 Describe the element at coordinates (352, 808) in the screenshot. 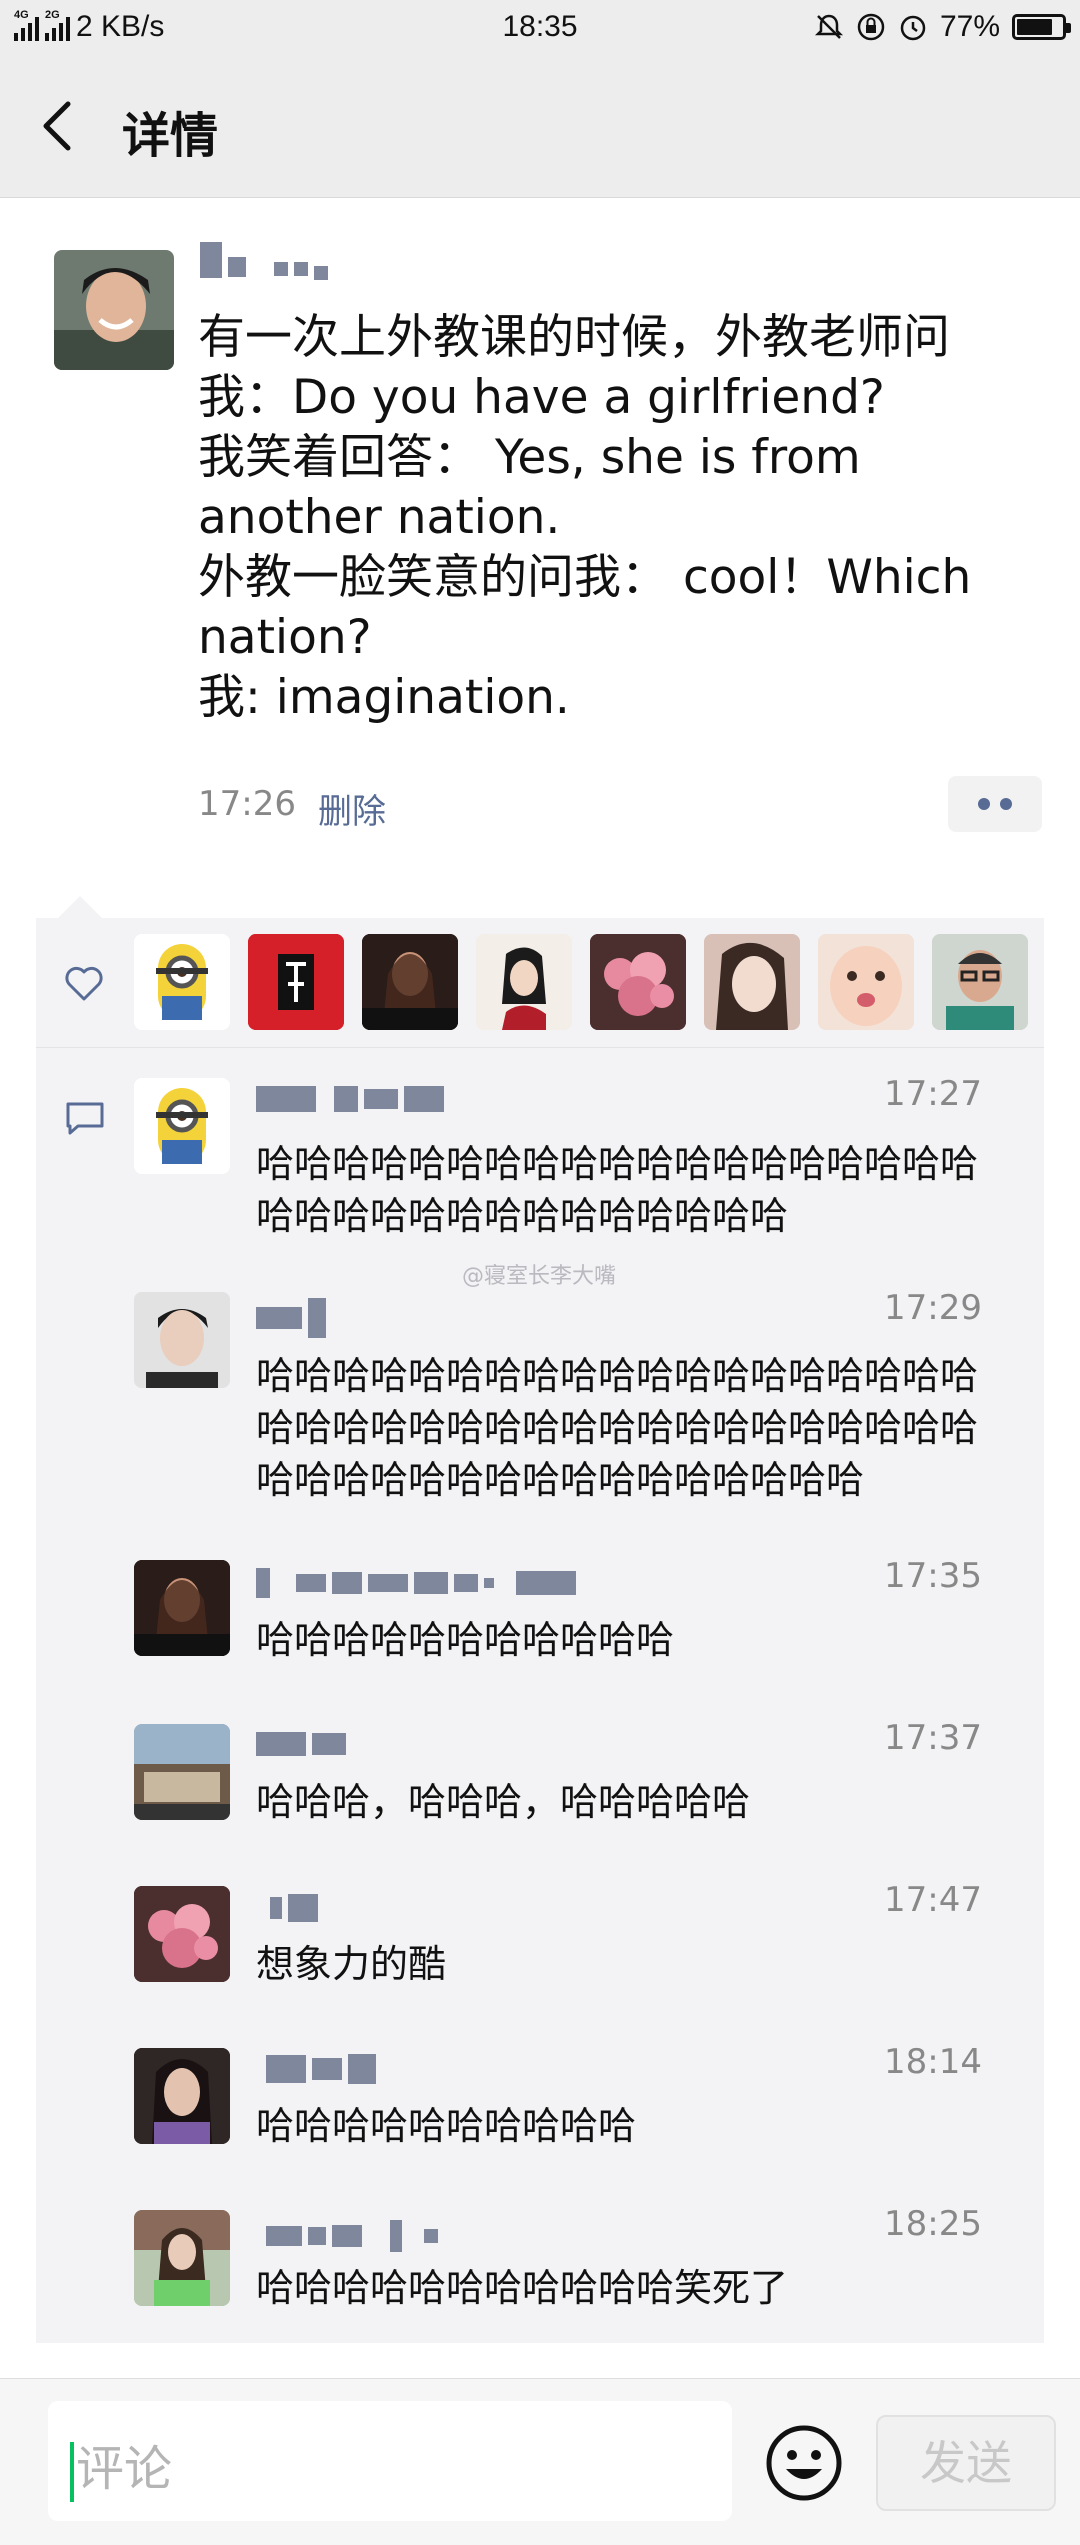

I see `delete-button: 删除` at that location.